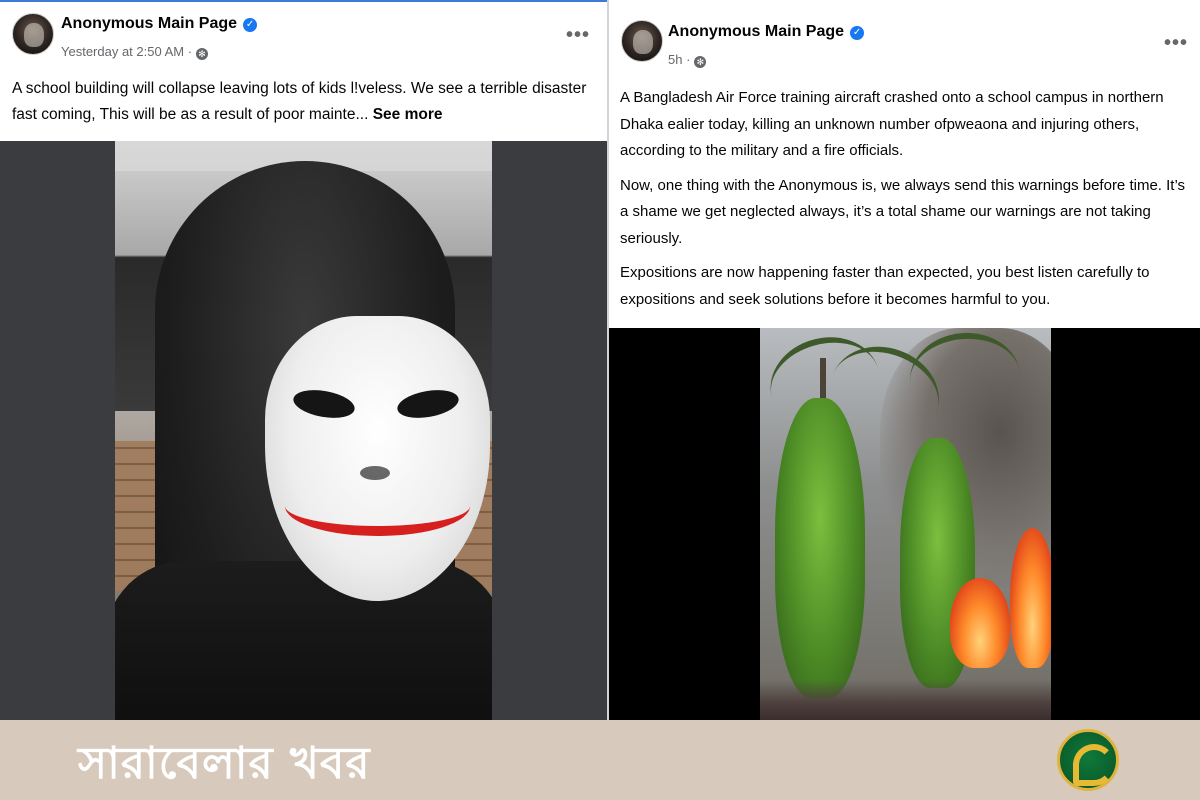 This screenshot has height=800, width=1200. What do you see at coordinates (904, 35) in the screenshot?
I see `right-post-header: Anonymous Main Page ✓ 5h · ✻ •••` at bounding box center [904, 35].